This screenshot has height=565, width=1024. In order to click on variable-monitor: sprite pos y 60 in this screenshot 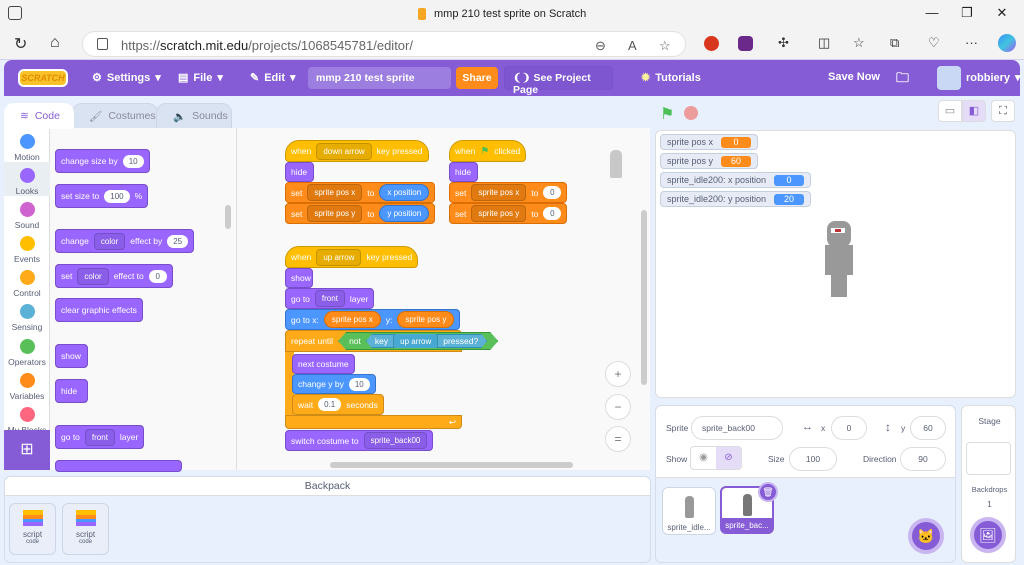, I will do `click(709, 161)`.